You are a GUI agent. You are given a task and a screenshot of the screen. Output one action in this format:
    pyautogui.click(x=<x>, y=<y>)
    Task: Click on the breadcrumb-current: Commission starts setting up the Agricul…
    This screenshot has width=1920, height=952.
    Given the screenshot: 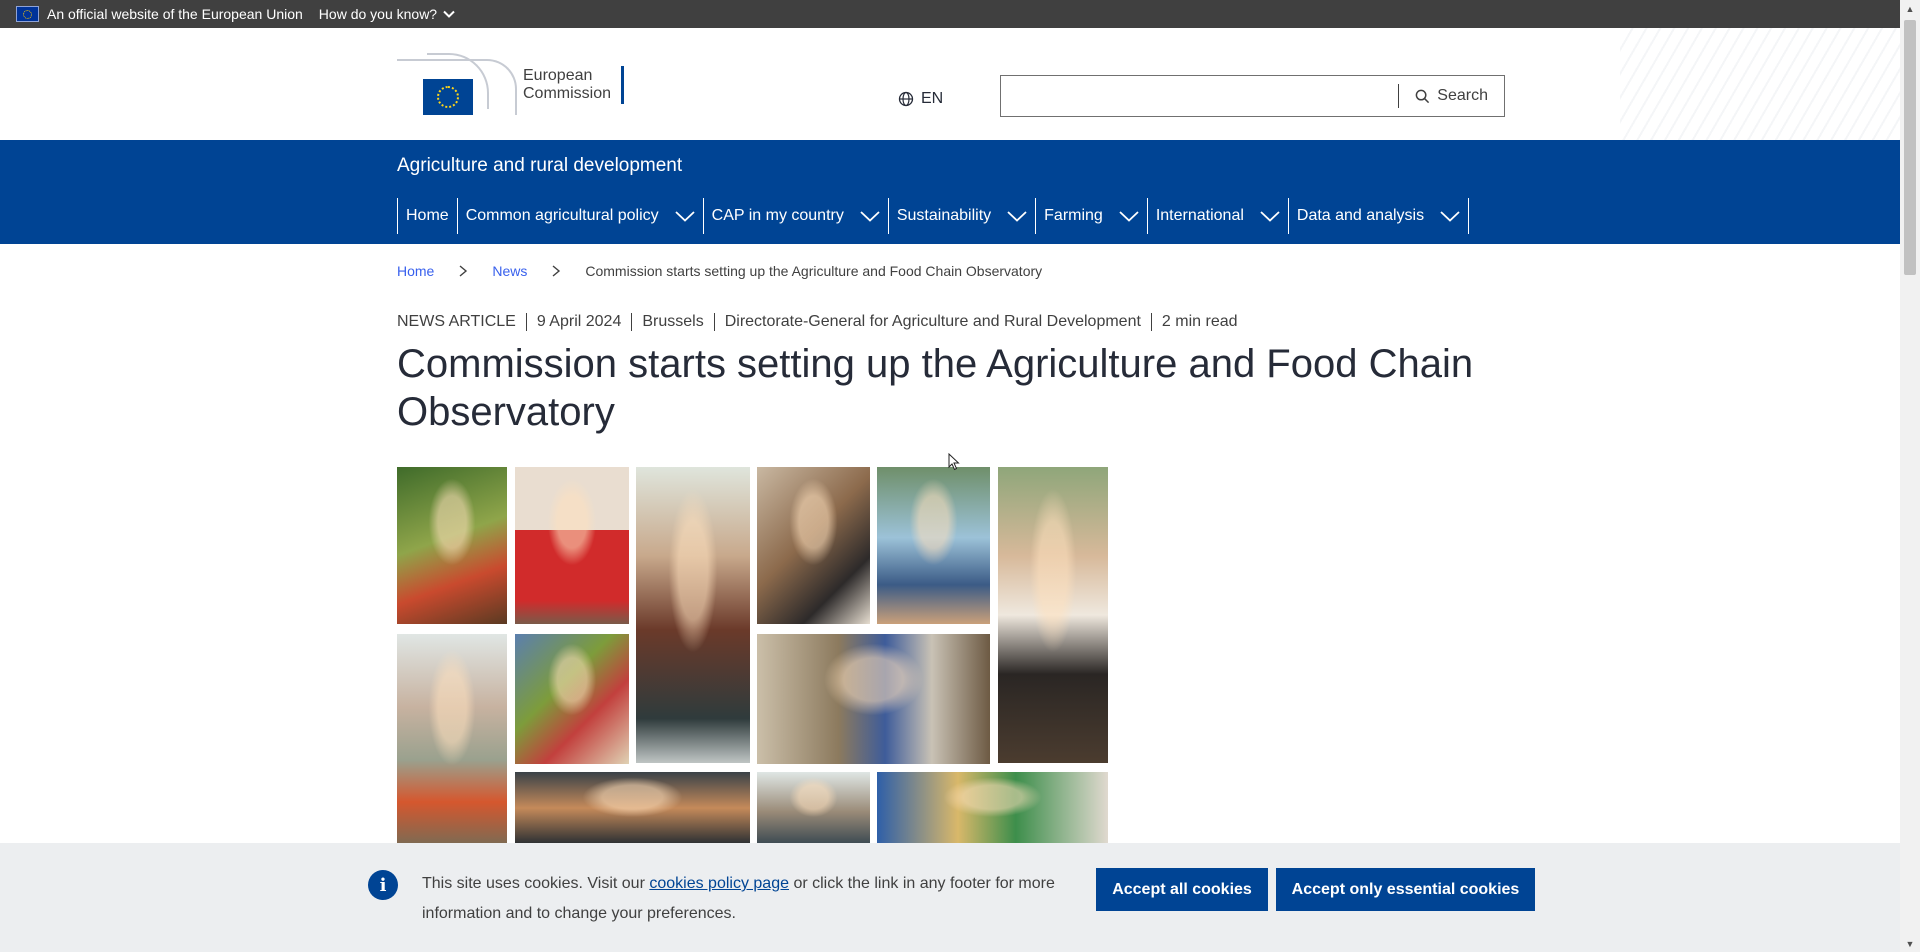 What is the action you would take?
    pyautogui.click(x=814, y=271)
    